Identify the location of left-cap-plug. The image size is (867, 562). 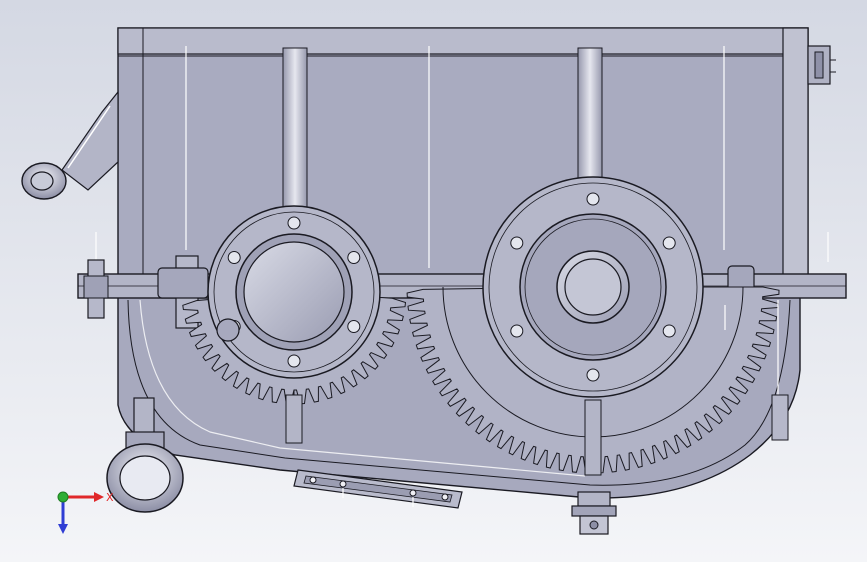
(228, 330).